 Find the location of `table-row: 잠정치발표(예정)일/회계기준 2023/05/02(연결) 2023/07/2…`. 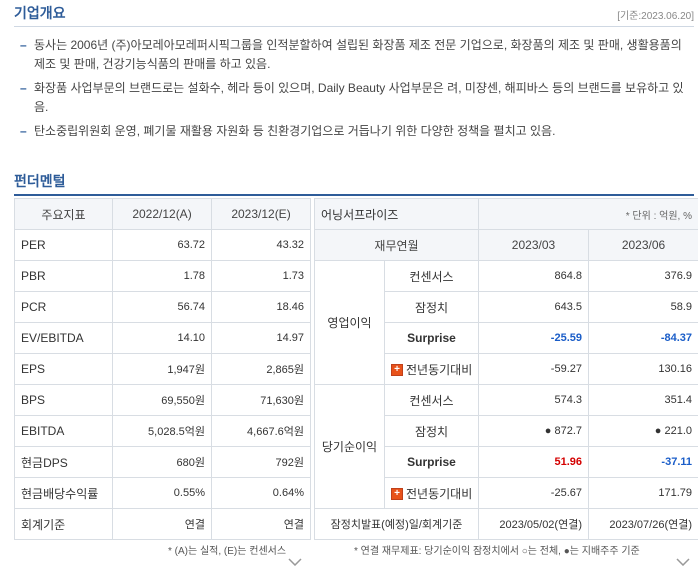

table-row: 잠정치발표(예정)일/회계기준 2023/05/02(연결) 2023/07/2… is located at coordinates (506, 524).